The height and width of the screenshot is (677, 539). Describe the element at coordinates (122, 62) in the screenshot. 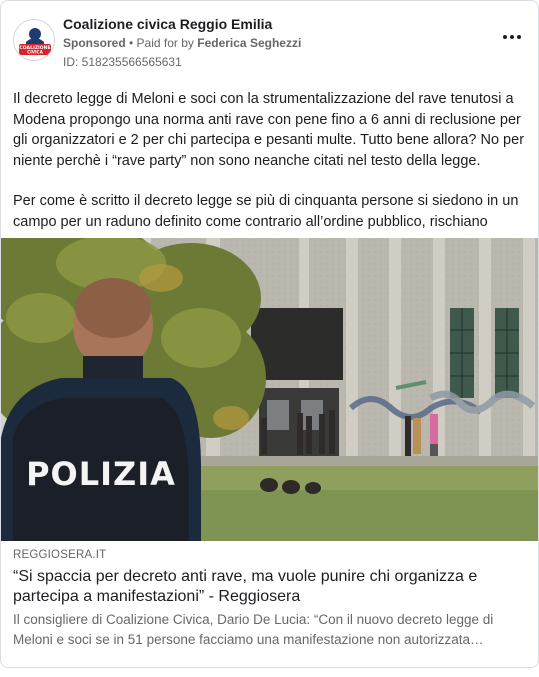

I see `ad-id: ID: 518235566565631` at that location.